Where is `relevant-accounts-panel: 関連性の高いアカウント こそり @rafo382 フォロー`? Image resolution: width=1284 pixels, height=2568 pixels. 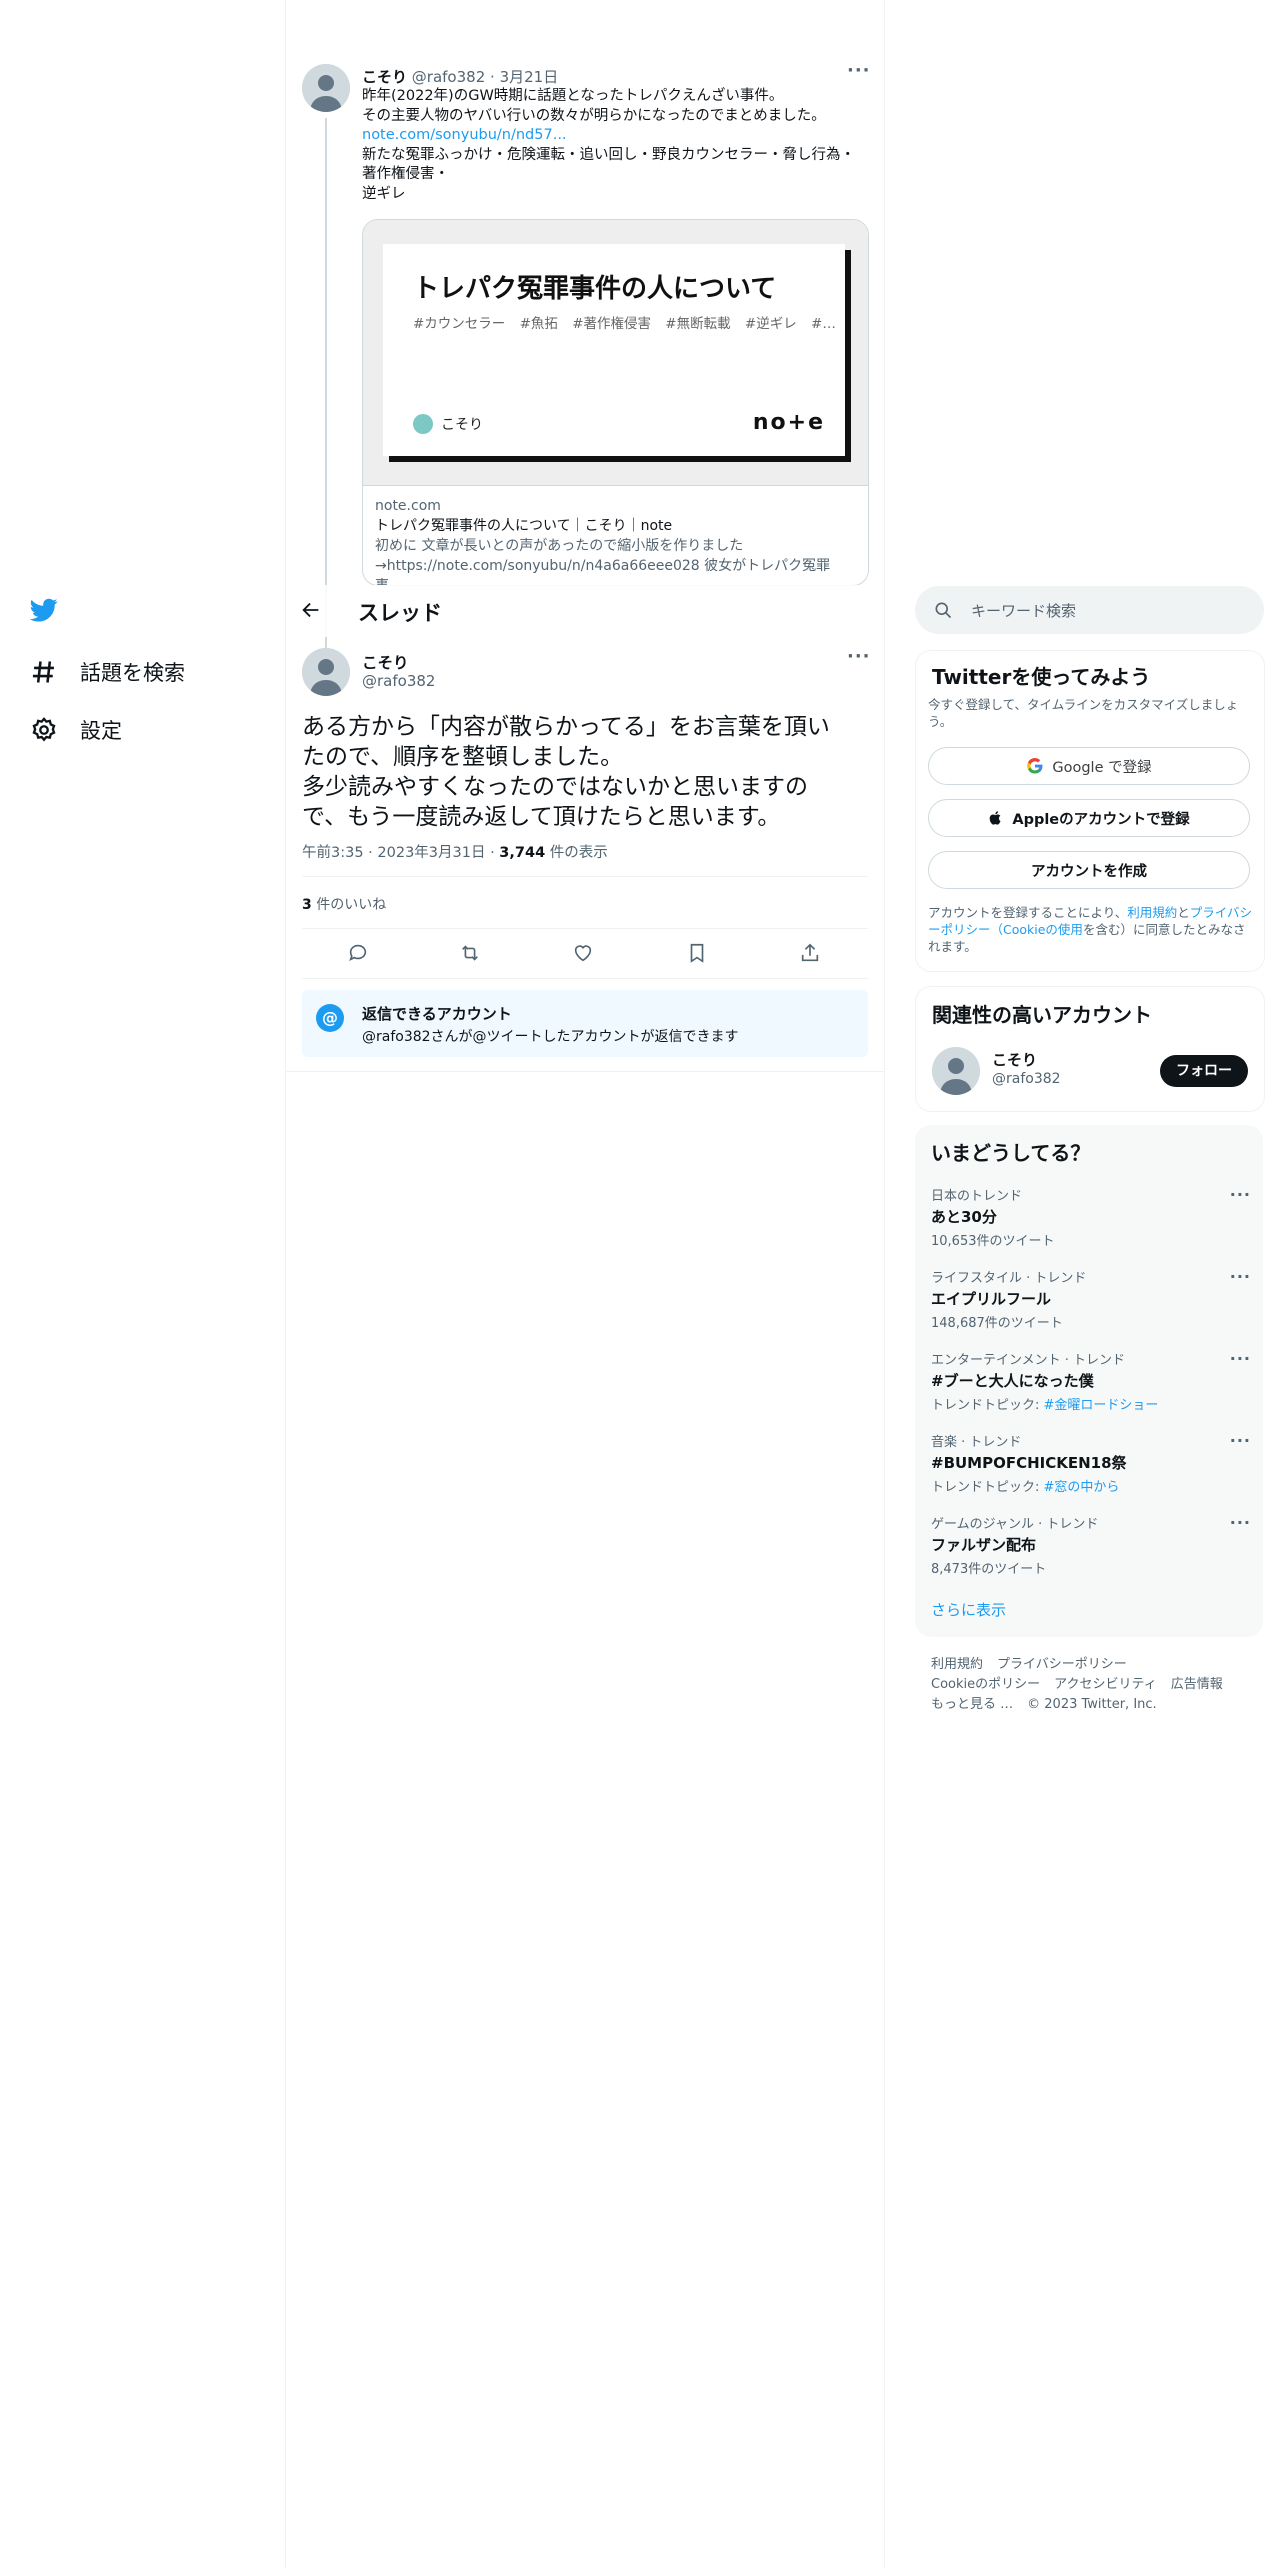
relevant-accounts-panel: 関連性の高いアカウント こそり @rafo382 フォロー is located at coordinates (1090, 1049).